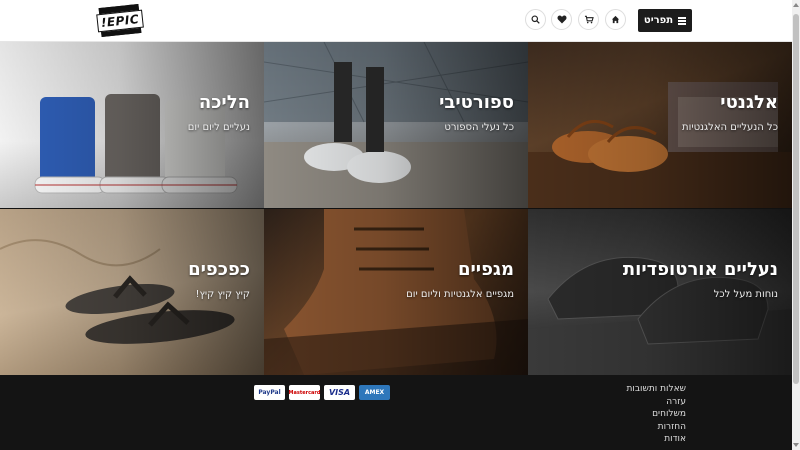 The height and width of the screenshot is (450, 800). I want to click on search-button, so click(535, 19).